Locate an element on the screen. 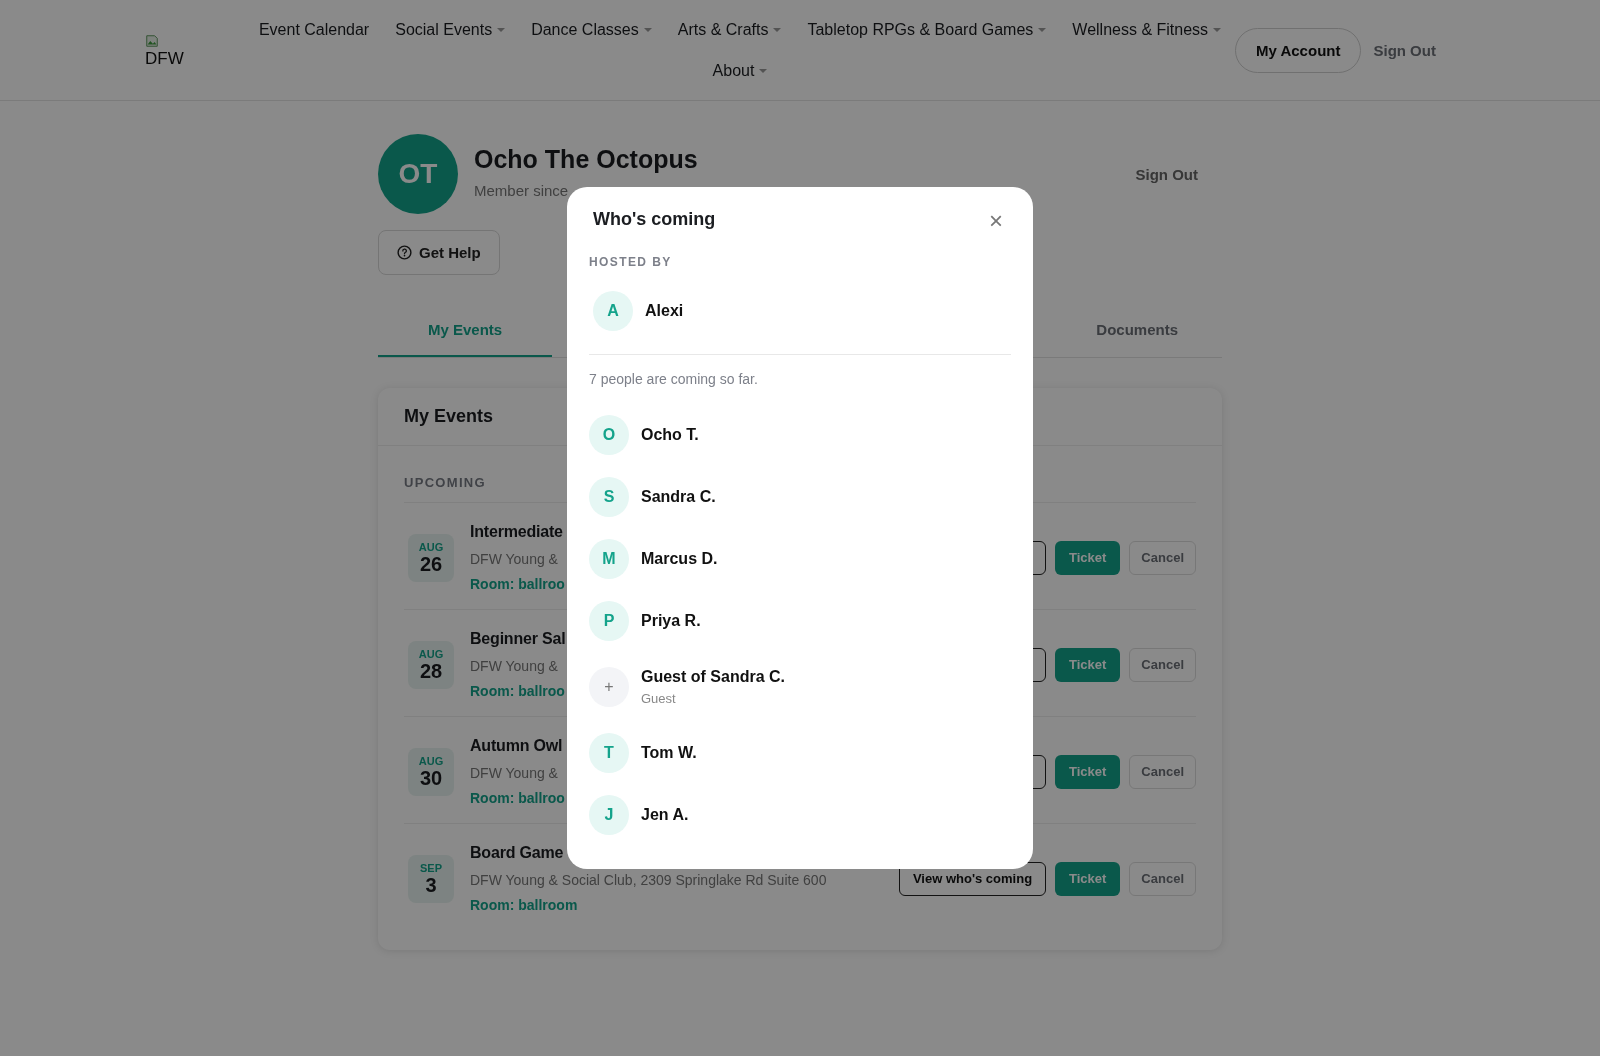  attendee-avatar: A is located at coordinates (613, 311).